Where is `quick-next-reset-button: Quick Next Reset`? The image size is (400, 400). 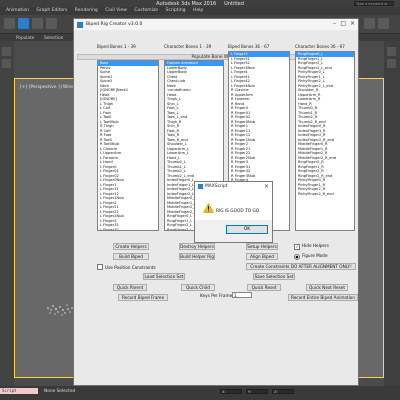 quick-next-reset-button: Quick Next Reset is located at coordinates (327, 287).